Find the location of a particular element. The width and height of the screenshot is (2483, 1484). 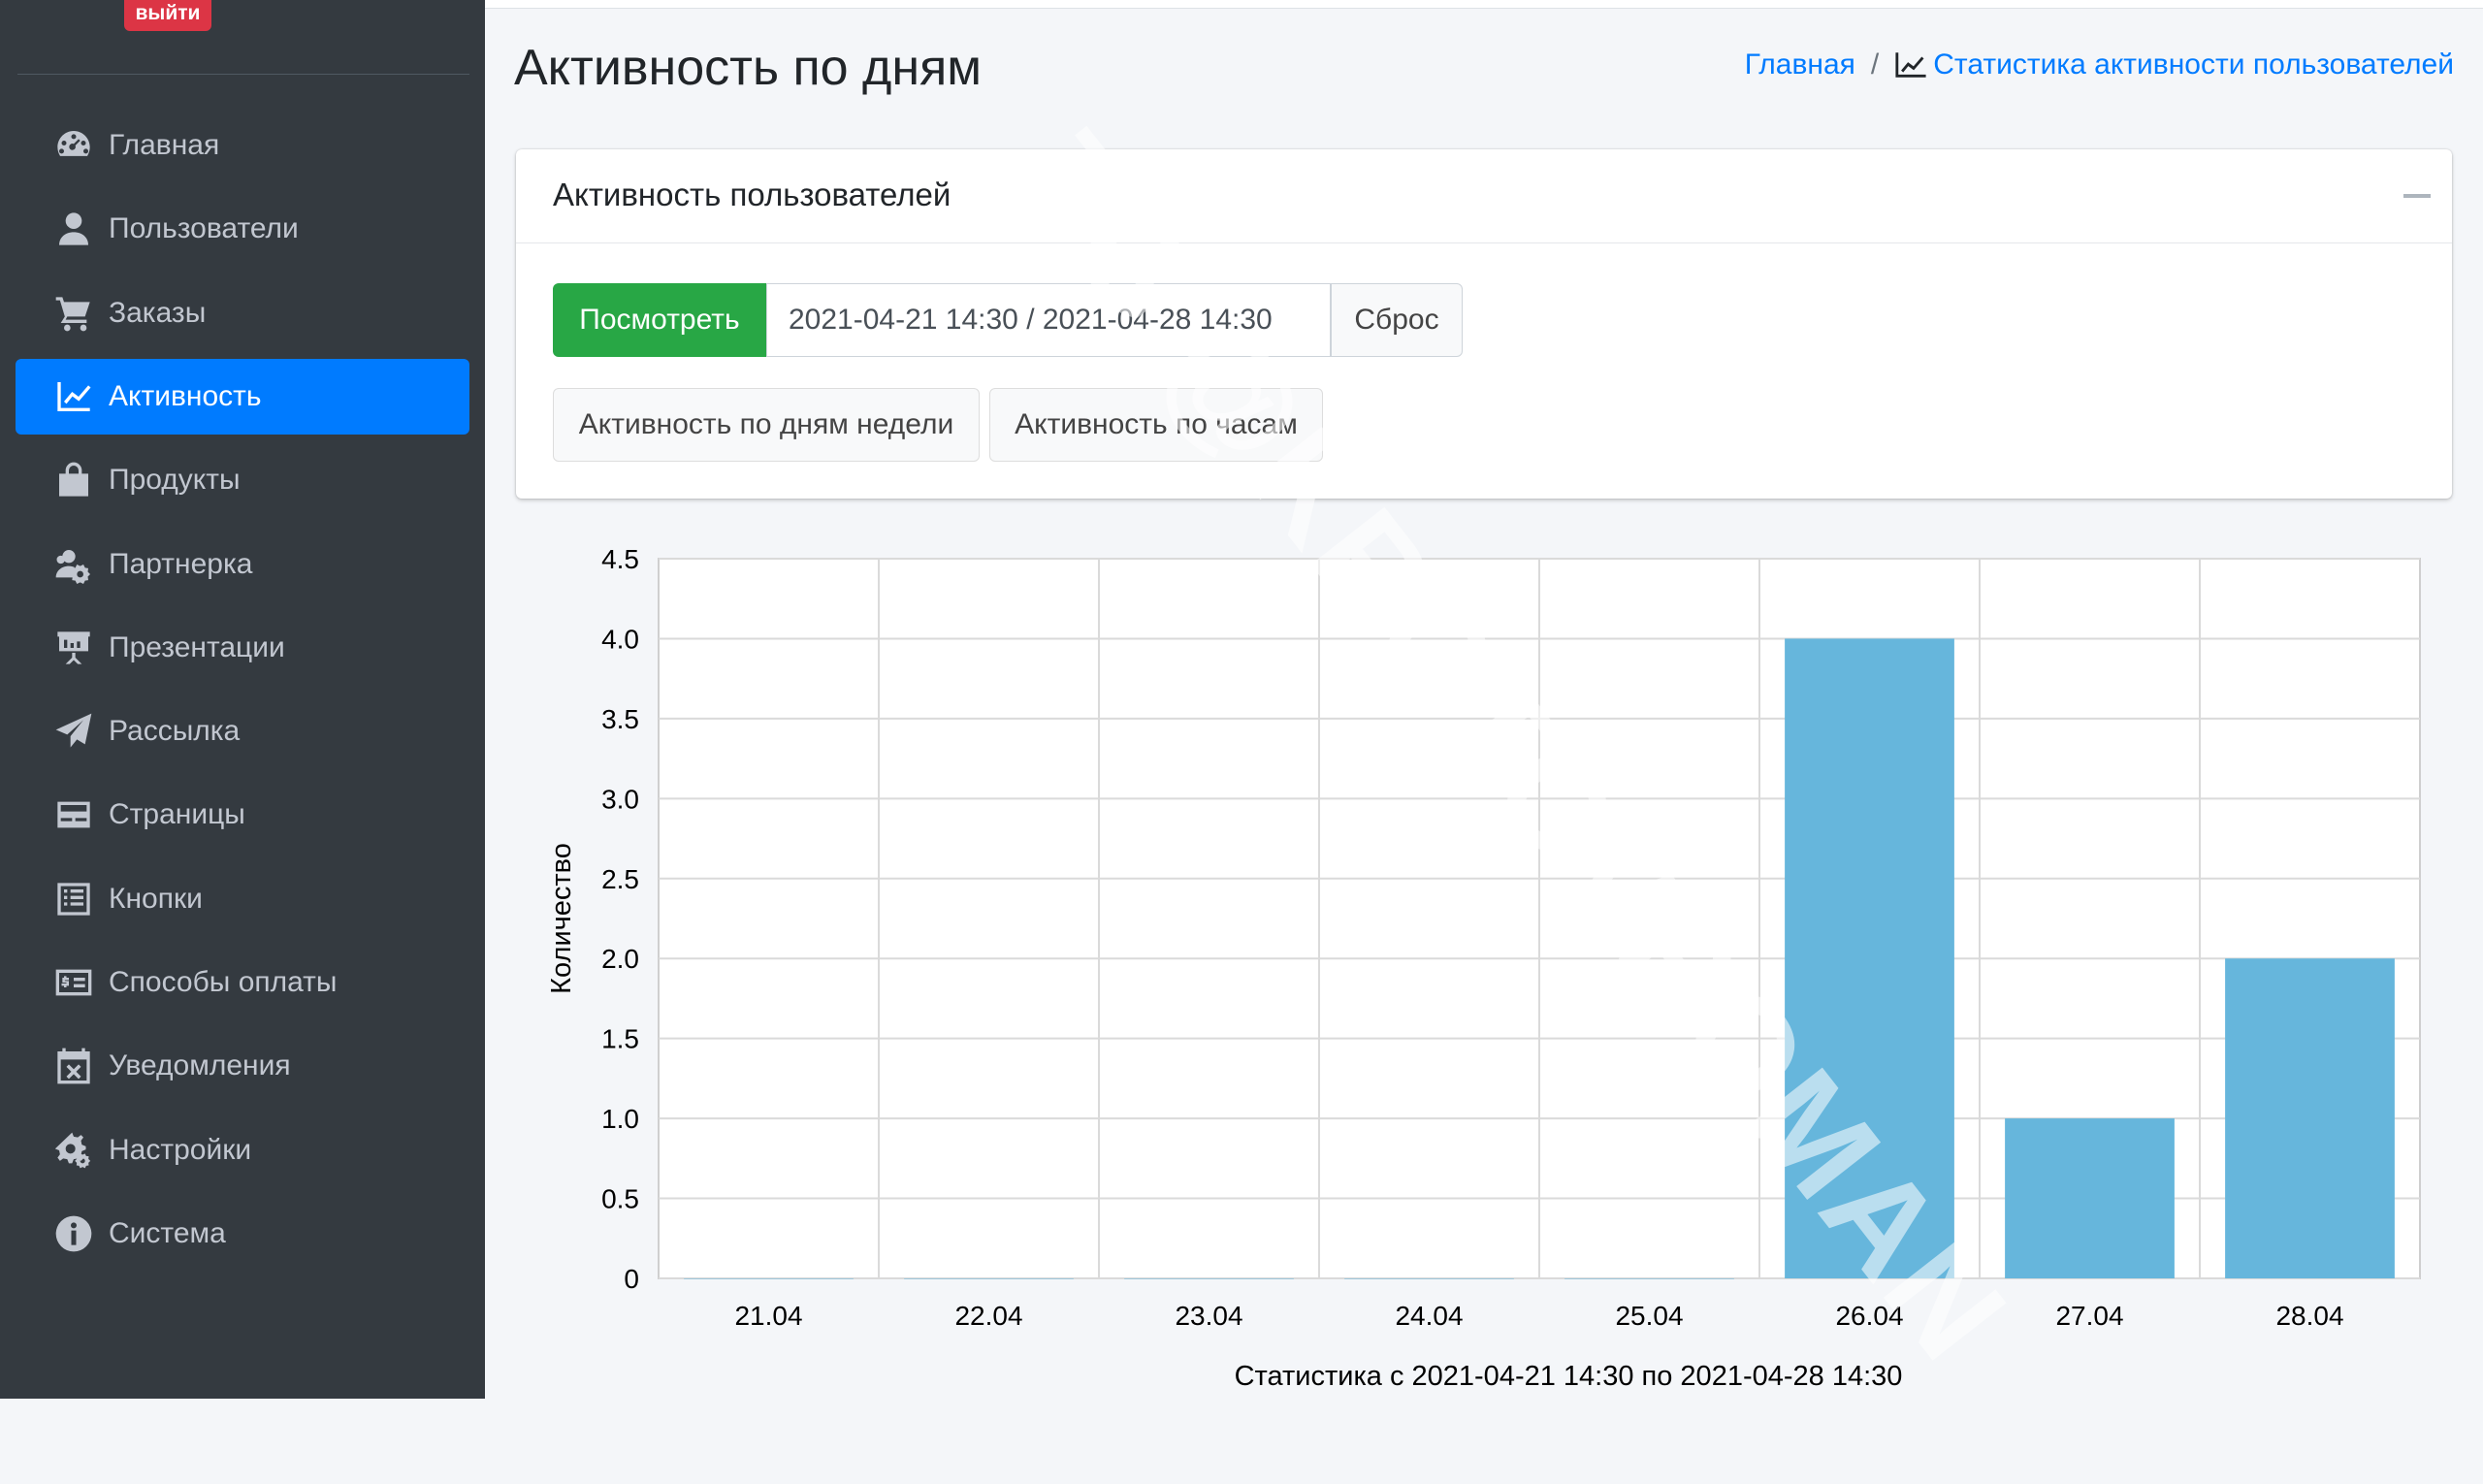

payment-card-icon is located at coordinates (74, 982).